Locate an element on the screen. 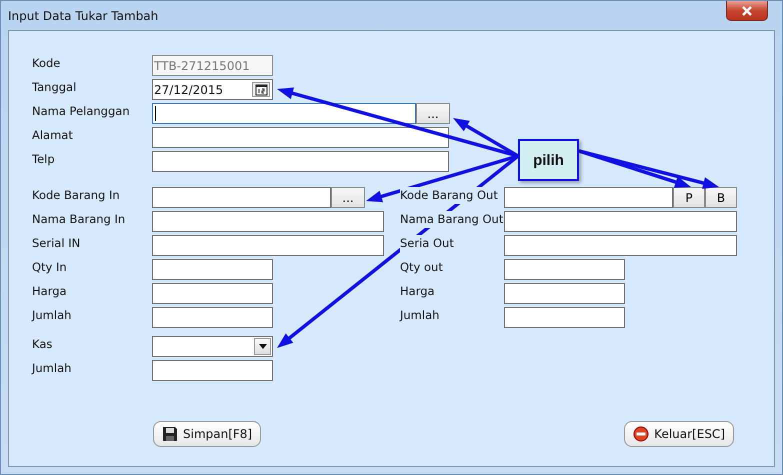 The image size is (783, 475). calendar-button is located at coordinates (261, 89).